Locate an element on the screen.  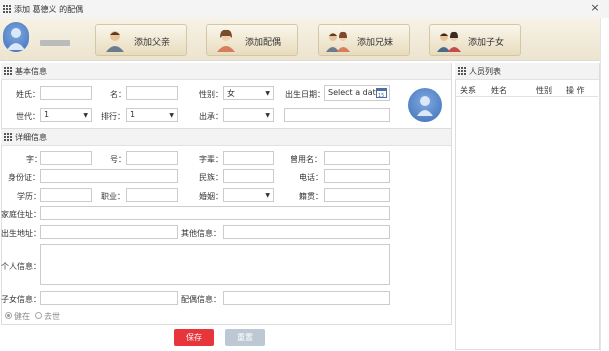
given-name-label: 名： is located at coordinates (118, 94).